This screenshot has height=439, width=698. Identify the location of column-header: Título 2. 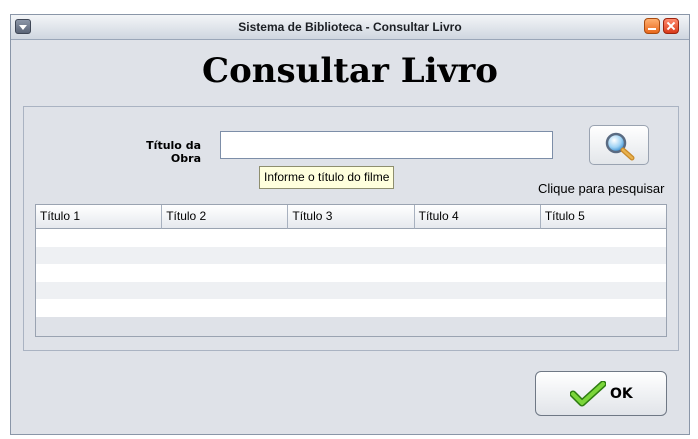
(225, 217).